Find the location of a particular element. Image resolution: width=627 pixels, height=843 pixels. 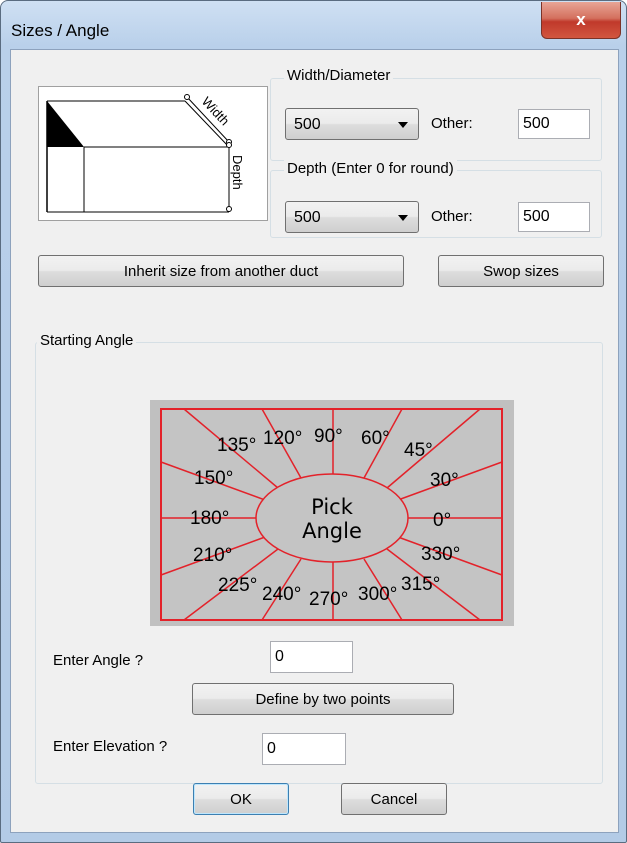

angle-label-90: 90° is located at coordinates (328, 436).